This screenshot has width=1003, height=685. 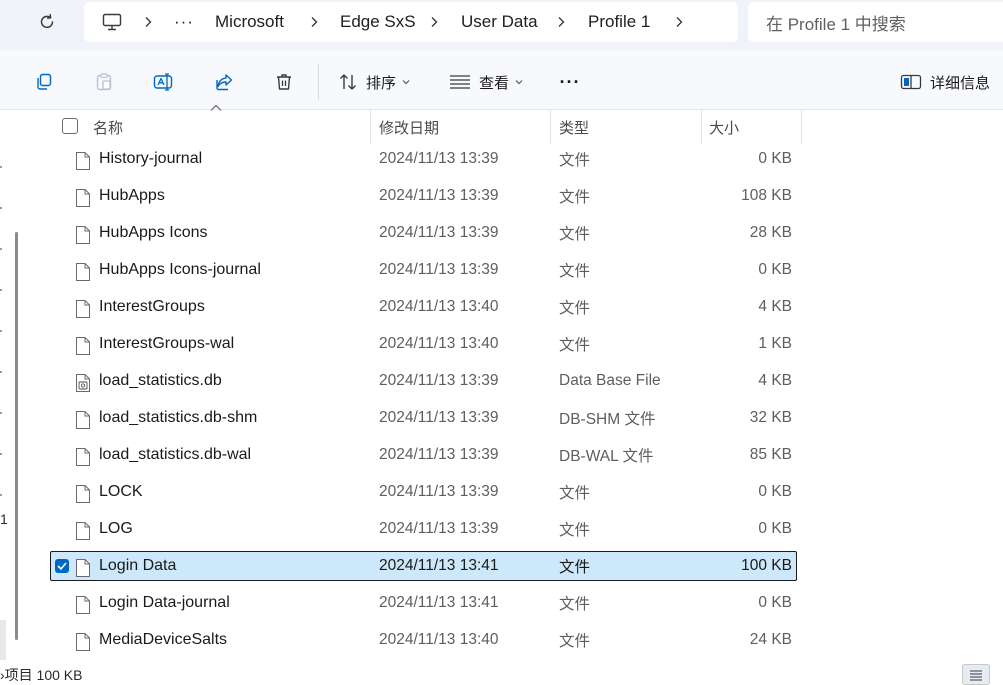 I want to click on search-input: 在 Profile 1 中搜索, so click(x=875, y=22).